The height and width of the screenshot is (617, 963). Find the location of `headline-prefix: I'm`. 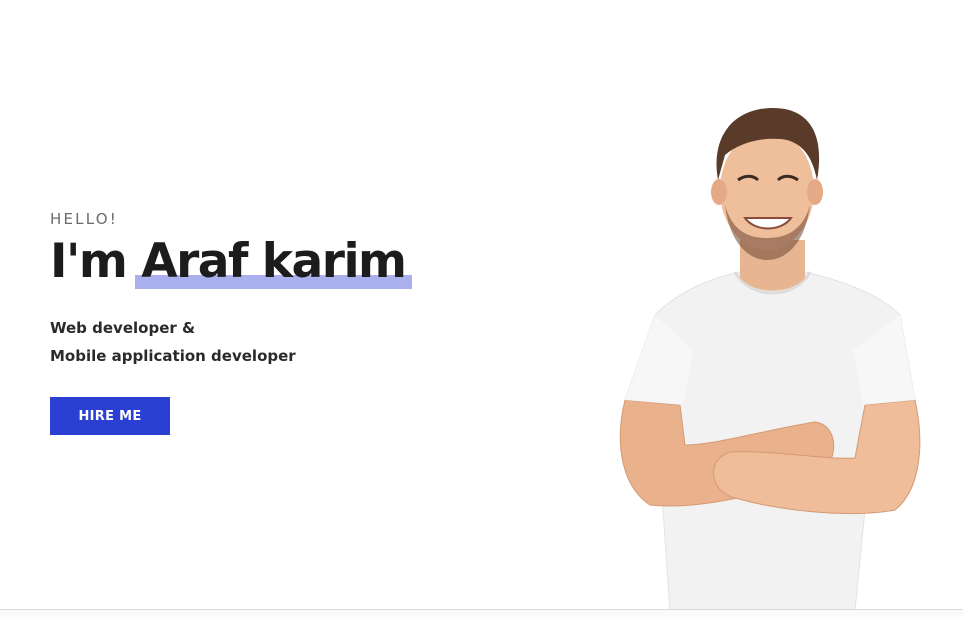

headline-prefix: I'm is located at coordinates (96, 261).